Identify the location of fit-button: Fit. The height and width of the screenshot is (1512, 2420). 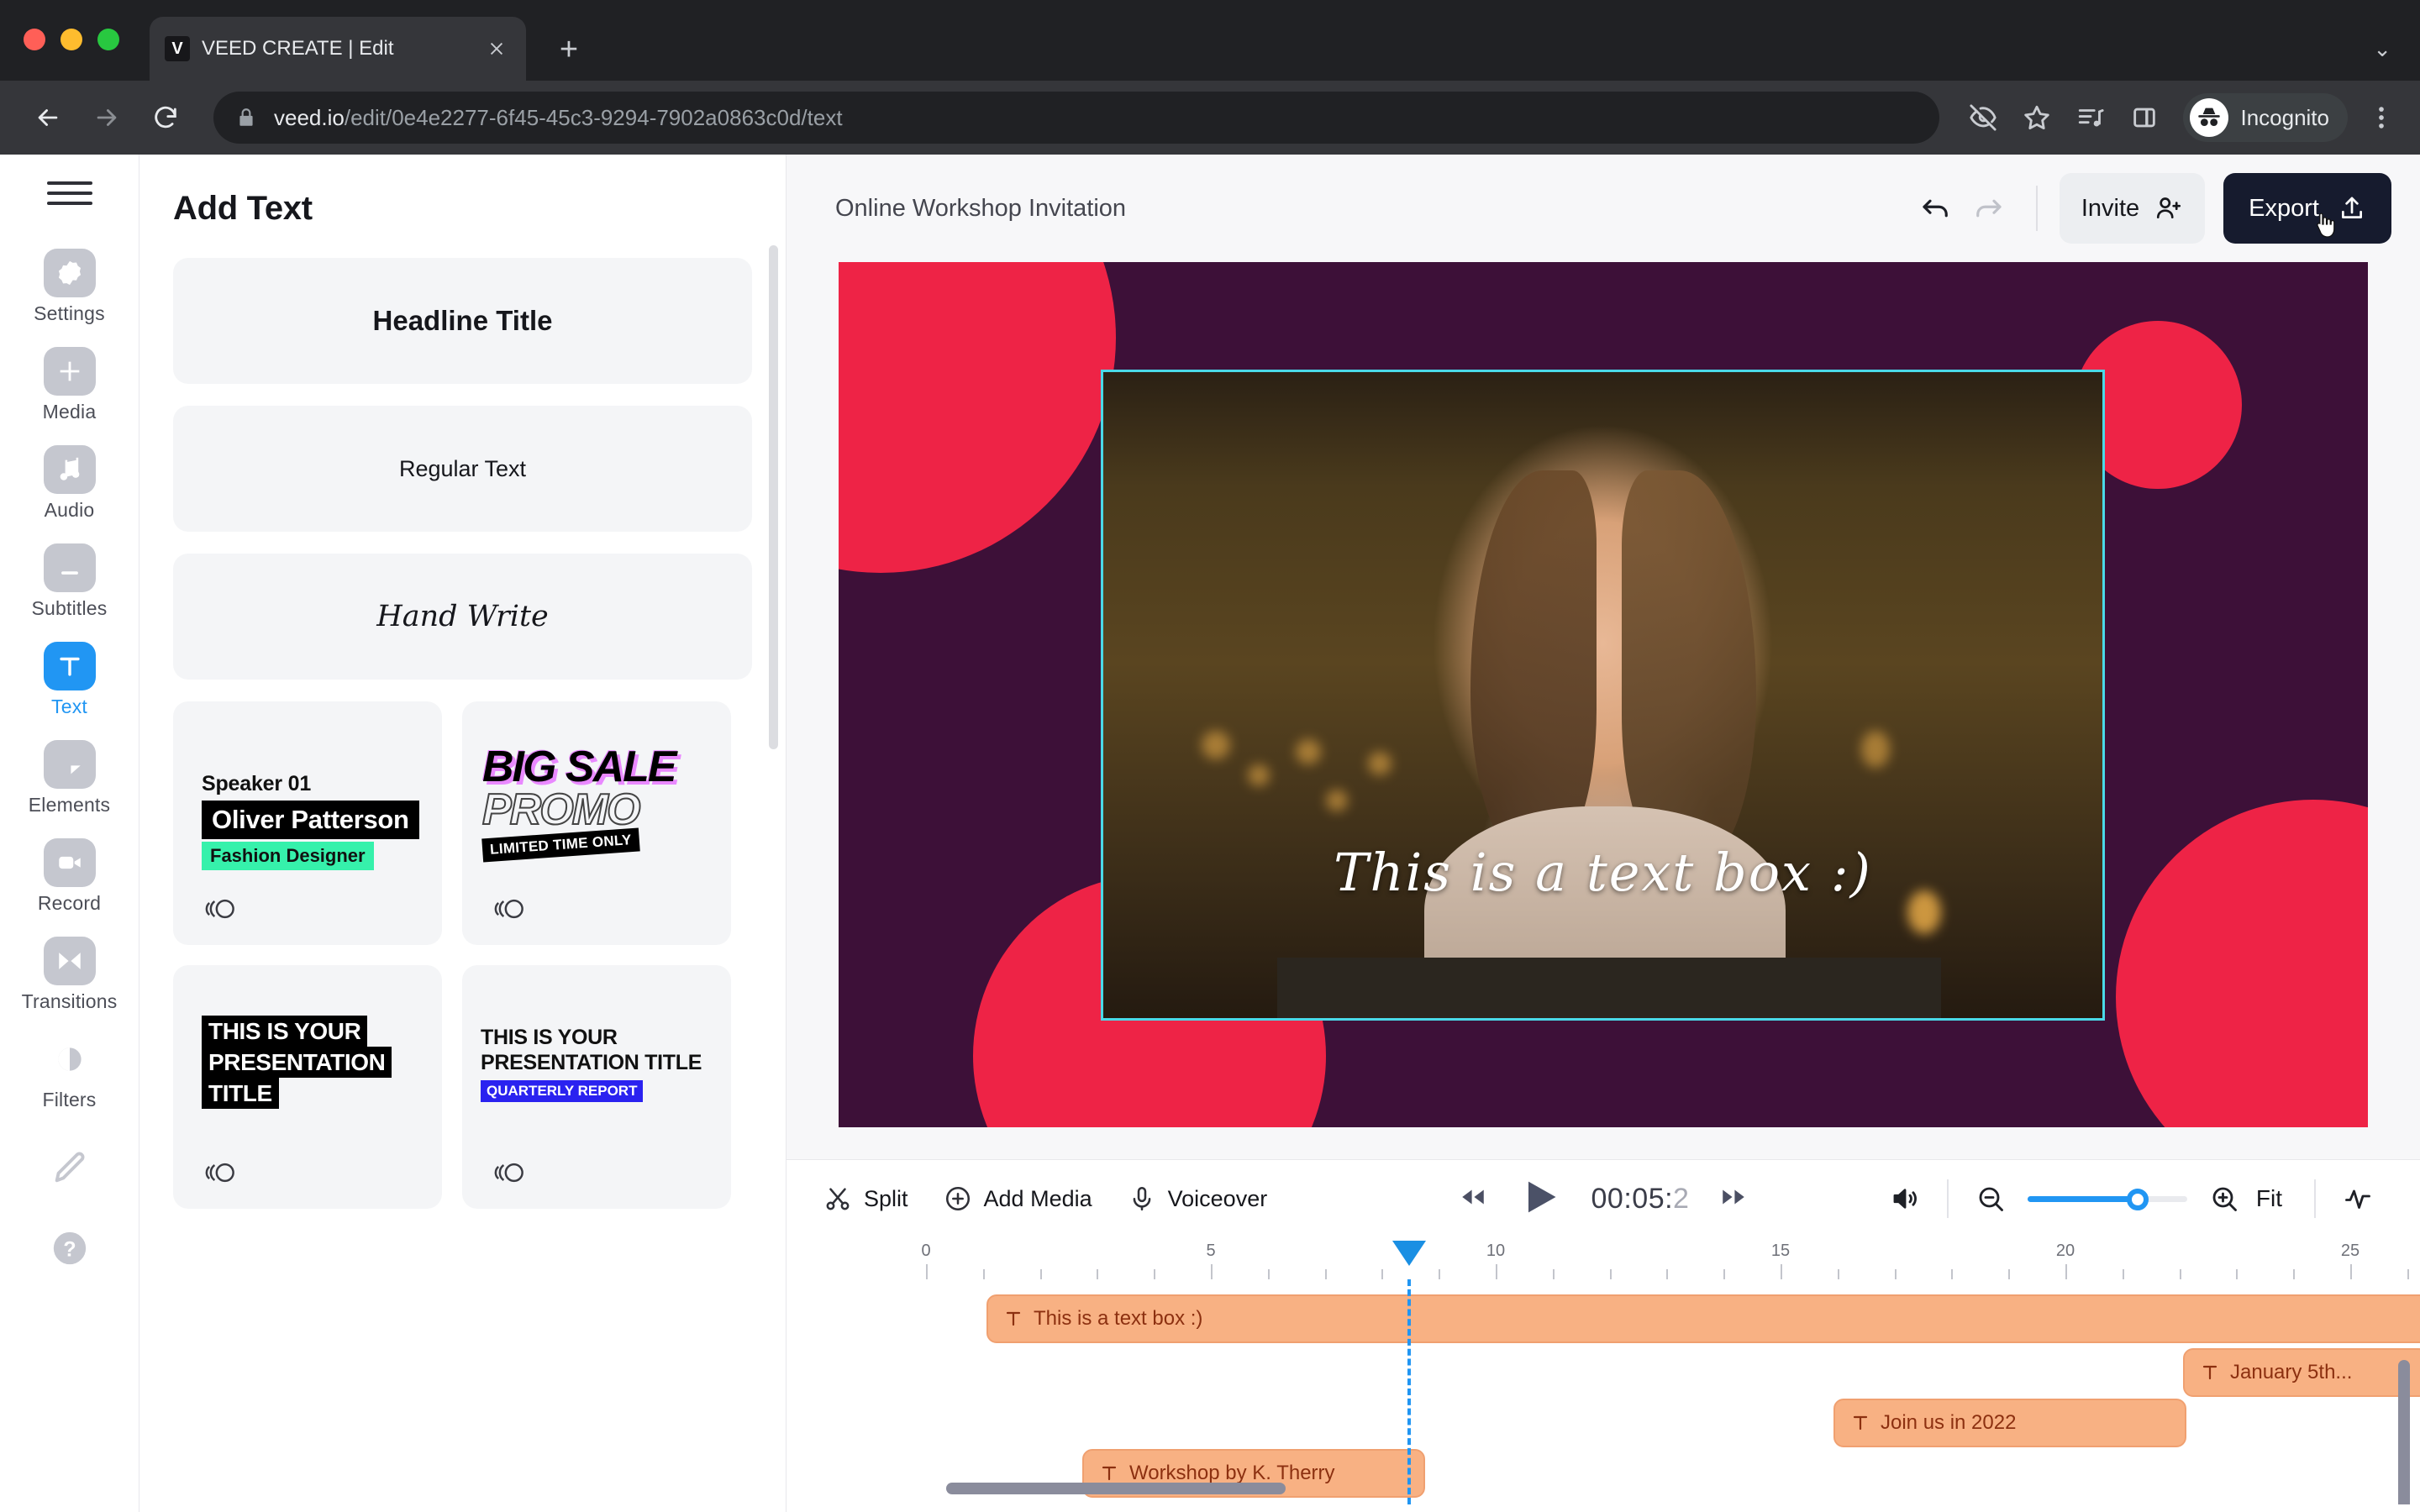
(2269, 1198).